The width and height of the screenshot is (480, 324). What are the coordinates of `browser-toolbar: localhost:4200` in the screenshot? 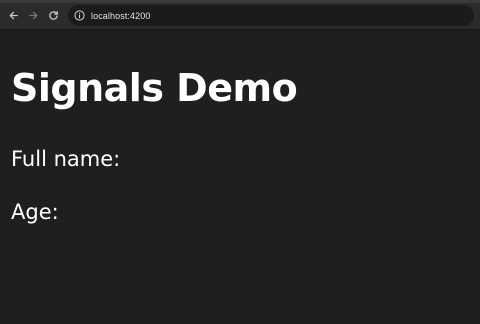 It's located at (240, 15).